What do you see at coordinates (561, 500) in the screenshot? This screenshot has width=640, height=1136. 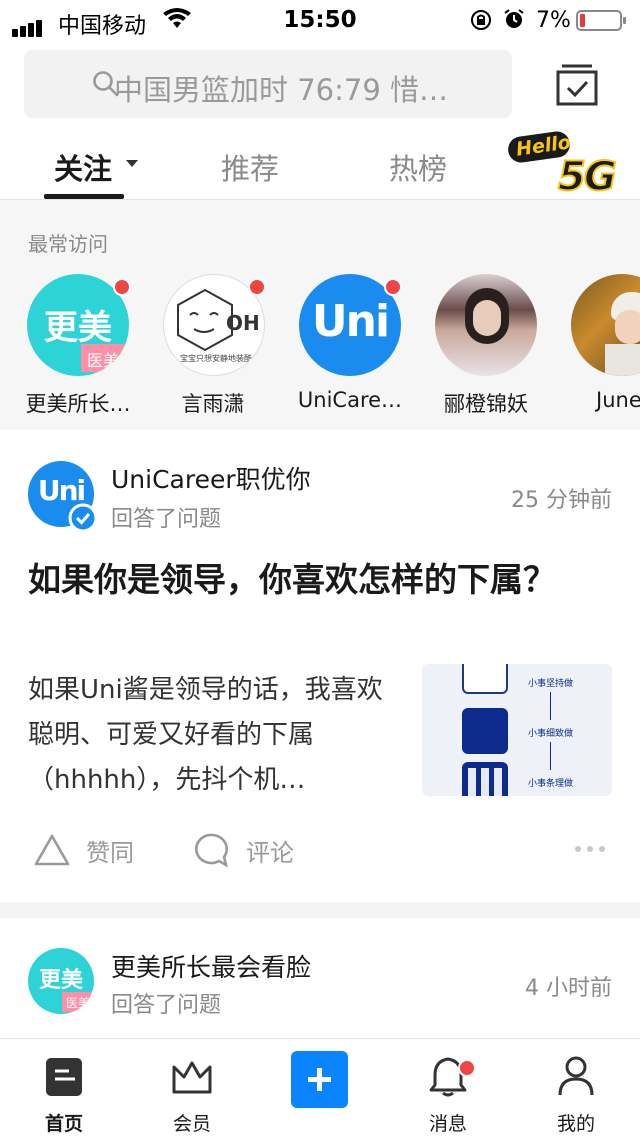 I see `post-time: 25 分钟前` at bounding box center [561, 500].